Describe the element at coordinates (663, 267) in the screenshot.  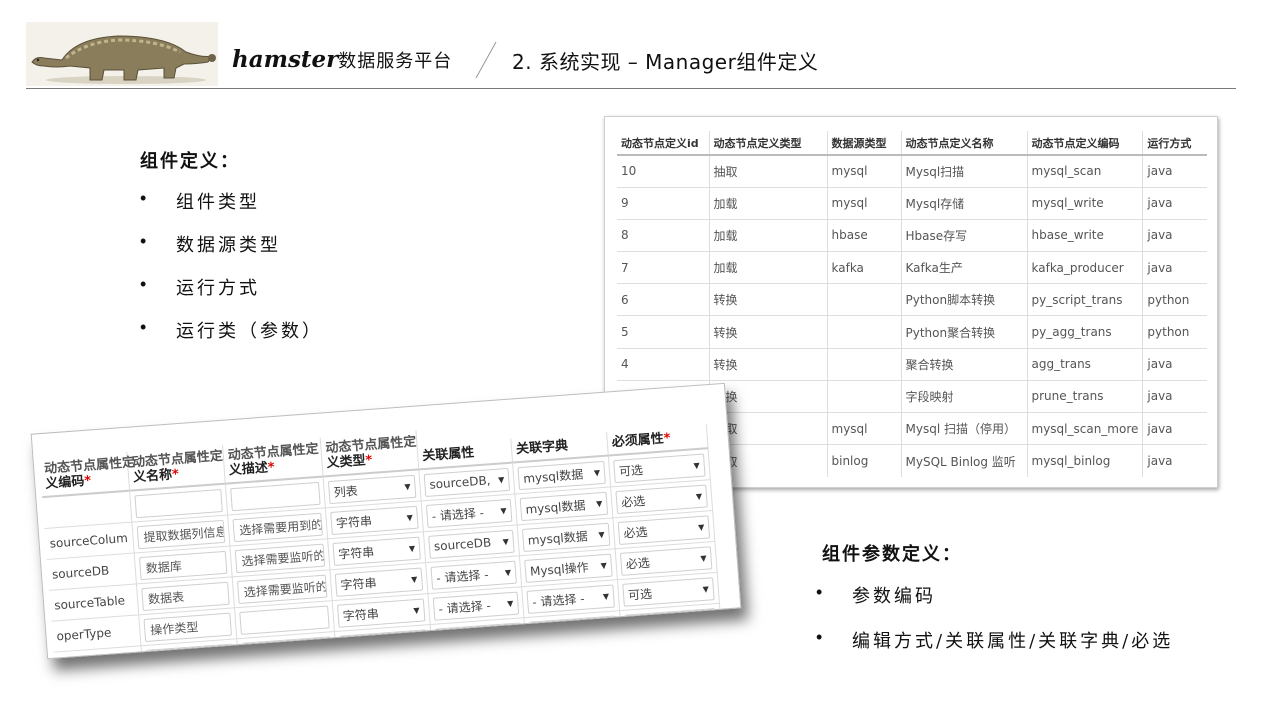
I see `cell-id: 7` at that location.